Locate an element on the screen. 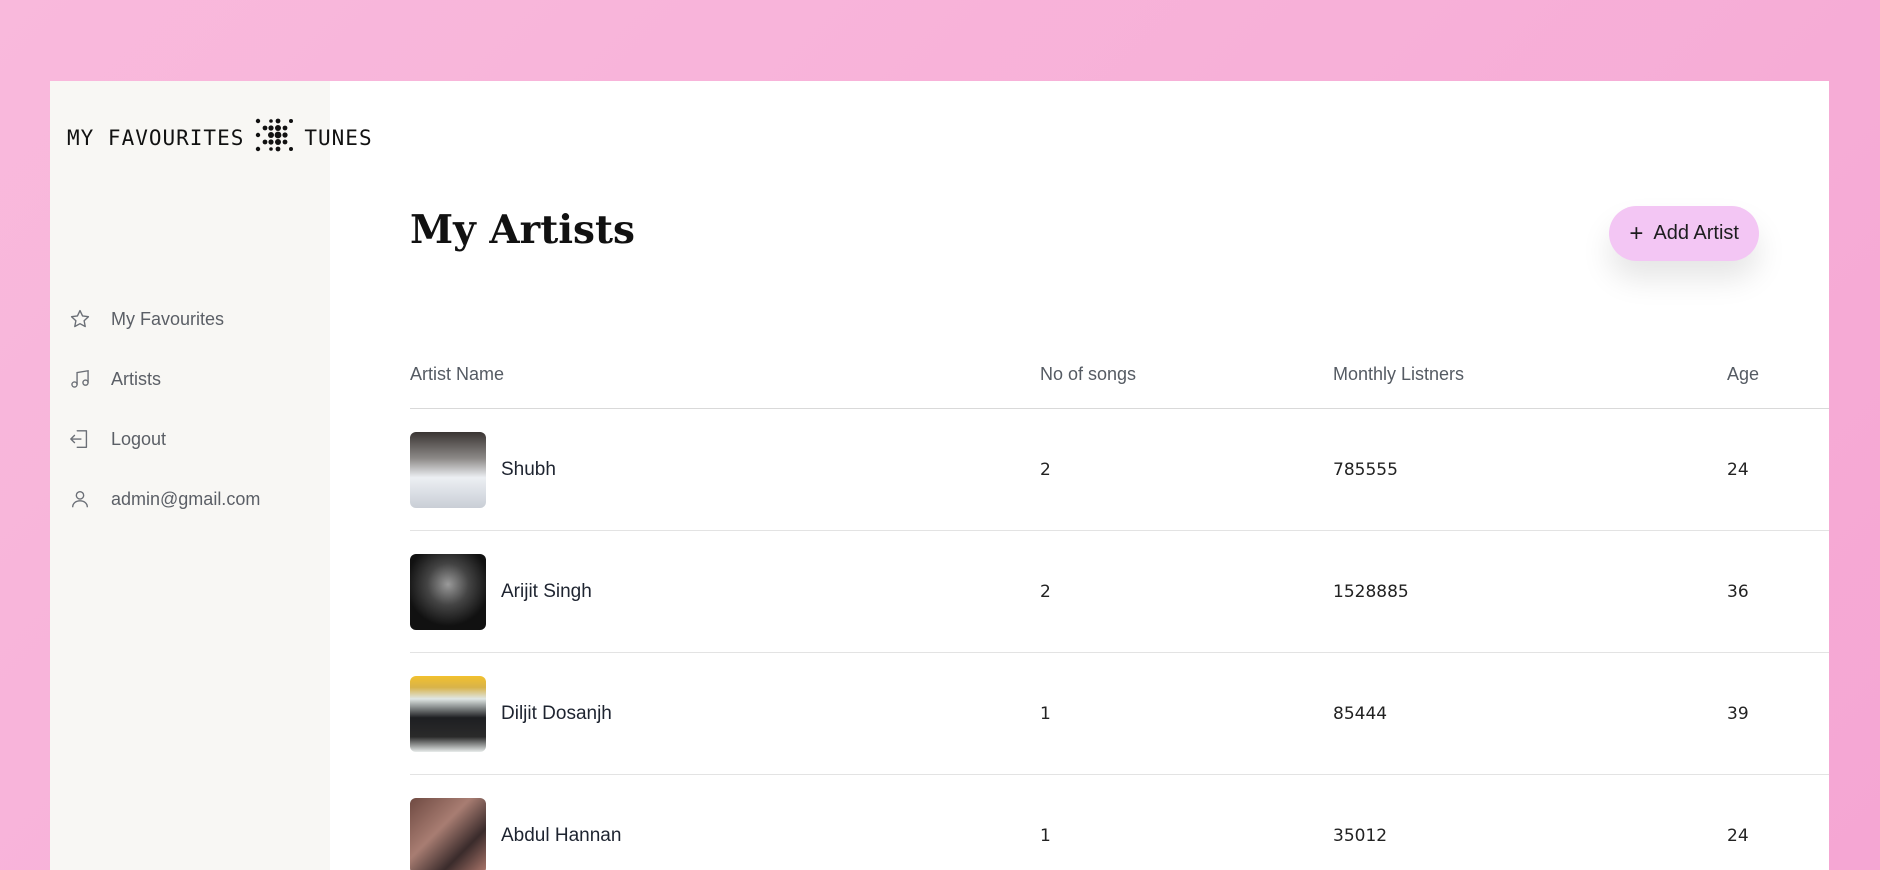  artist-cell: Diljit Dosanjh is located at coordinates (725, 713).